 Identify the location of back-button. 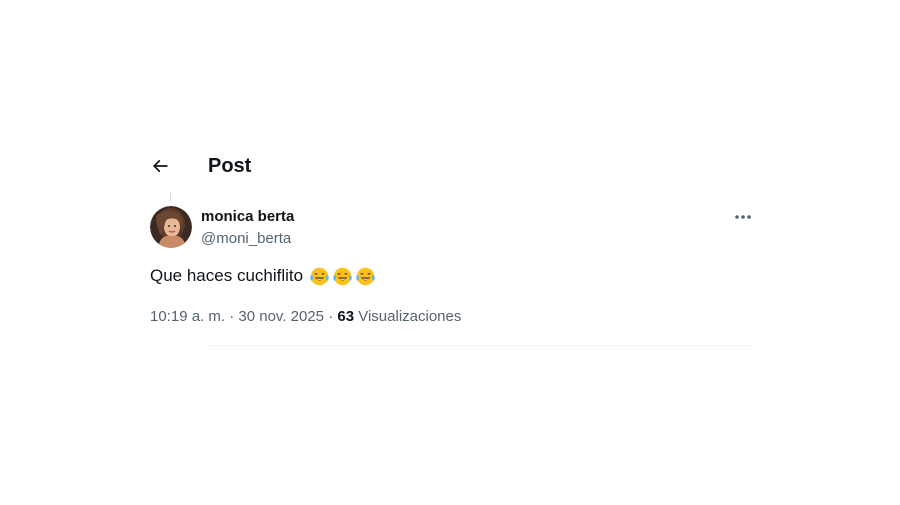
(160, 166).